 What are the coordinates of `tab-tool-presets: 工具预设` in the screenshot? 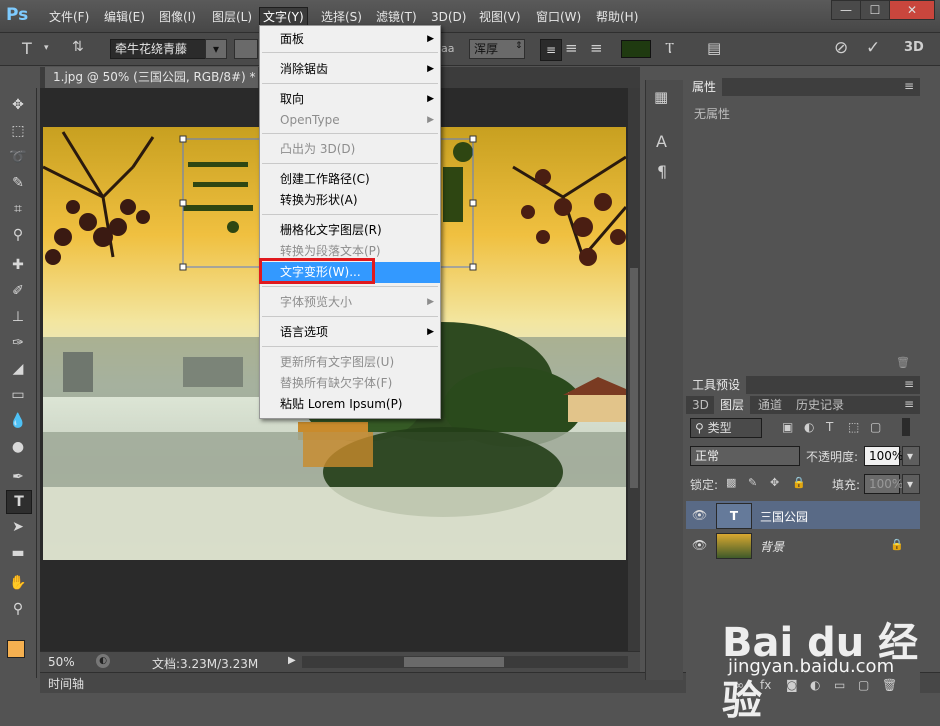 It's located at (716, 385).